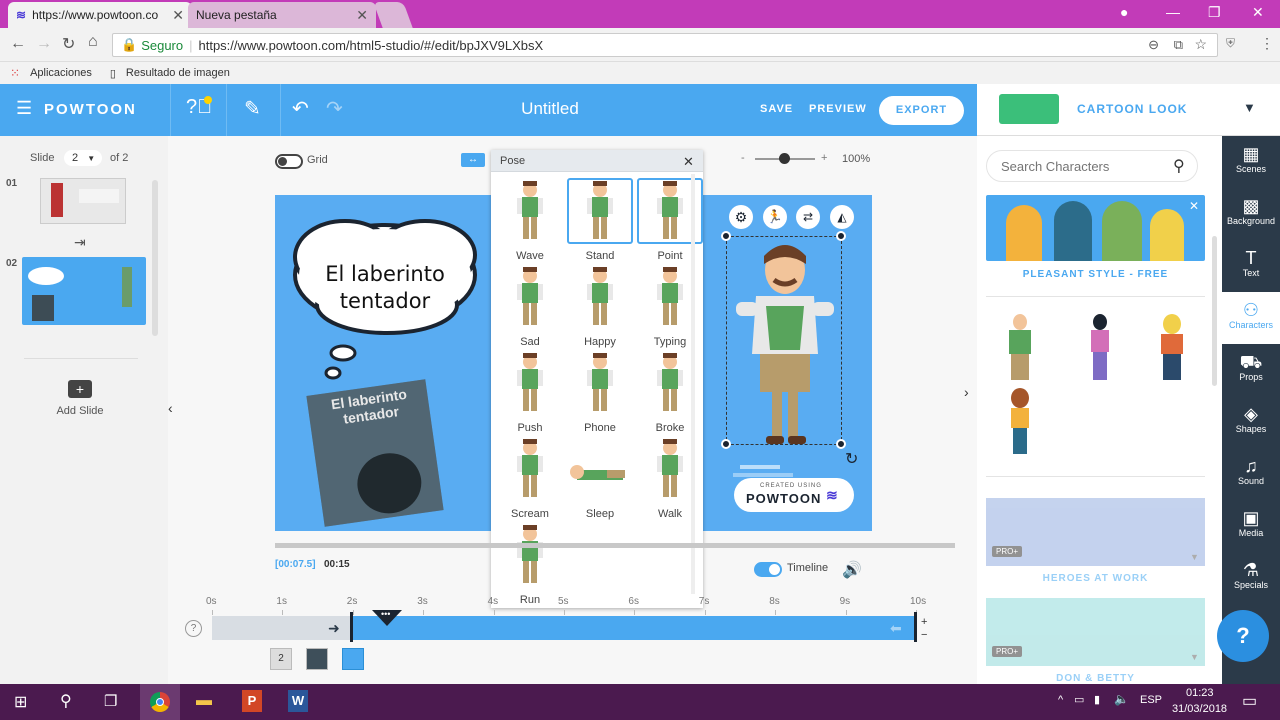 This screenshot has width=1280, height=720. Describe the element at coordinates (1267, 43) in the screenshot. I see `chrome-menu-icon: ⋮` at that location.